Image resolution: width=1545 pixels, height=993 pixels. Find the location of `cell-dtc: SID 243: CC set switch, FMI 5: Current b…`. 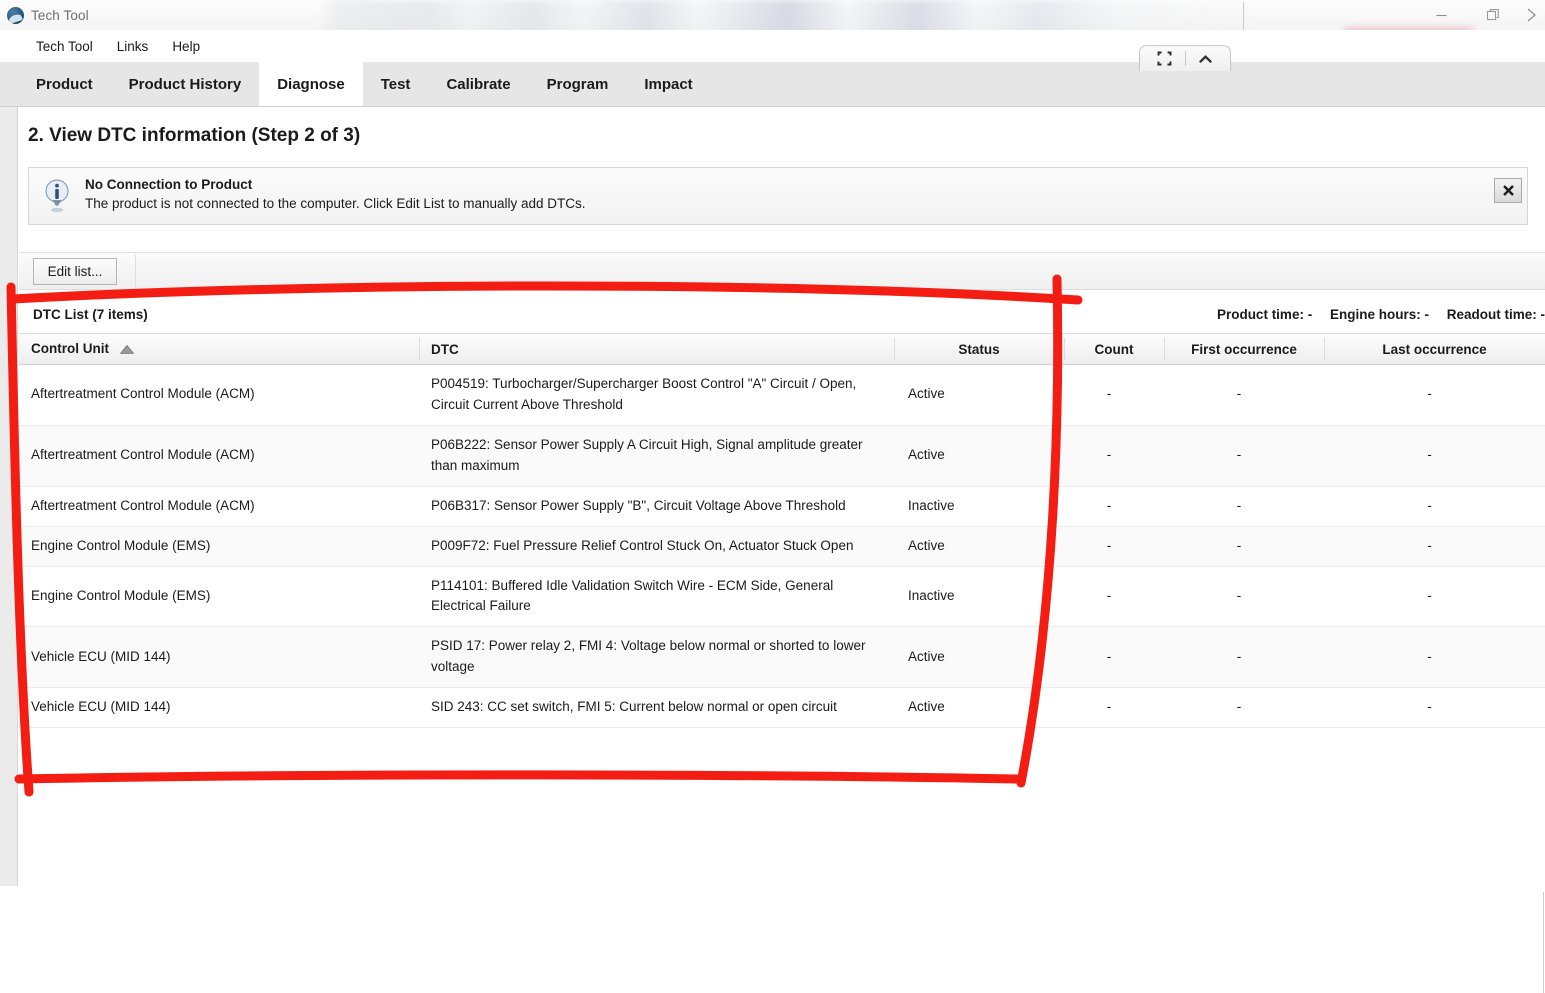

cell-dtc: SID 243: CC set switch, FMI 5: Current b… is located at coordinates (656, 708).